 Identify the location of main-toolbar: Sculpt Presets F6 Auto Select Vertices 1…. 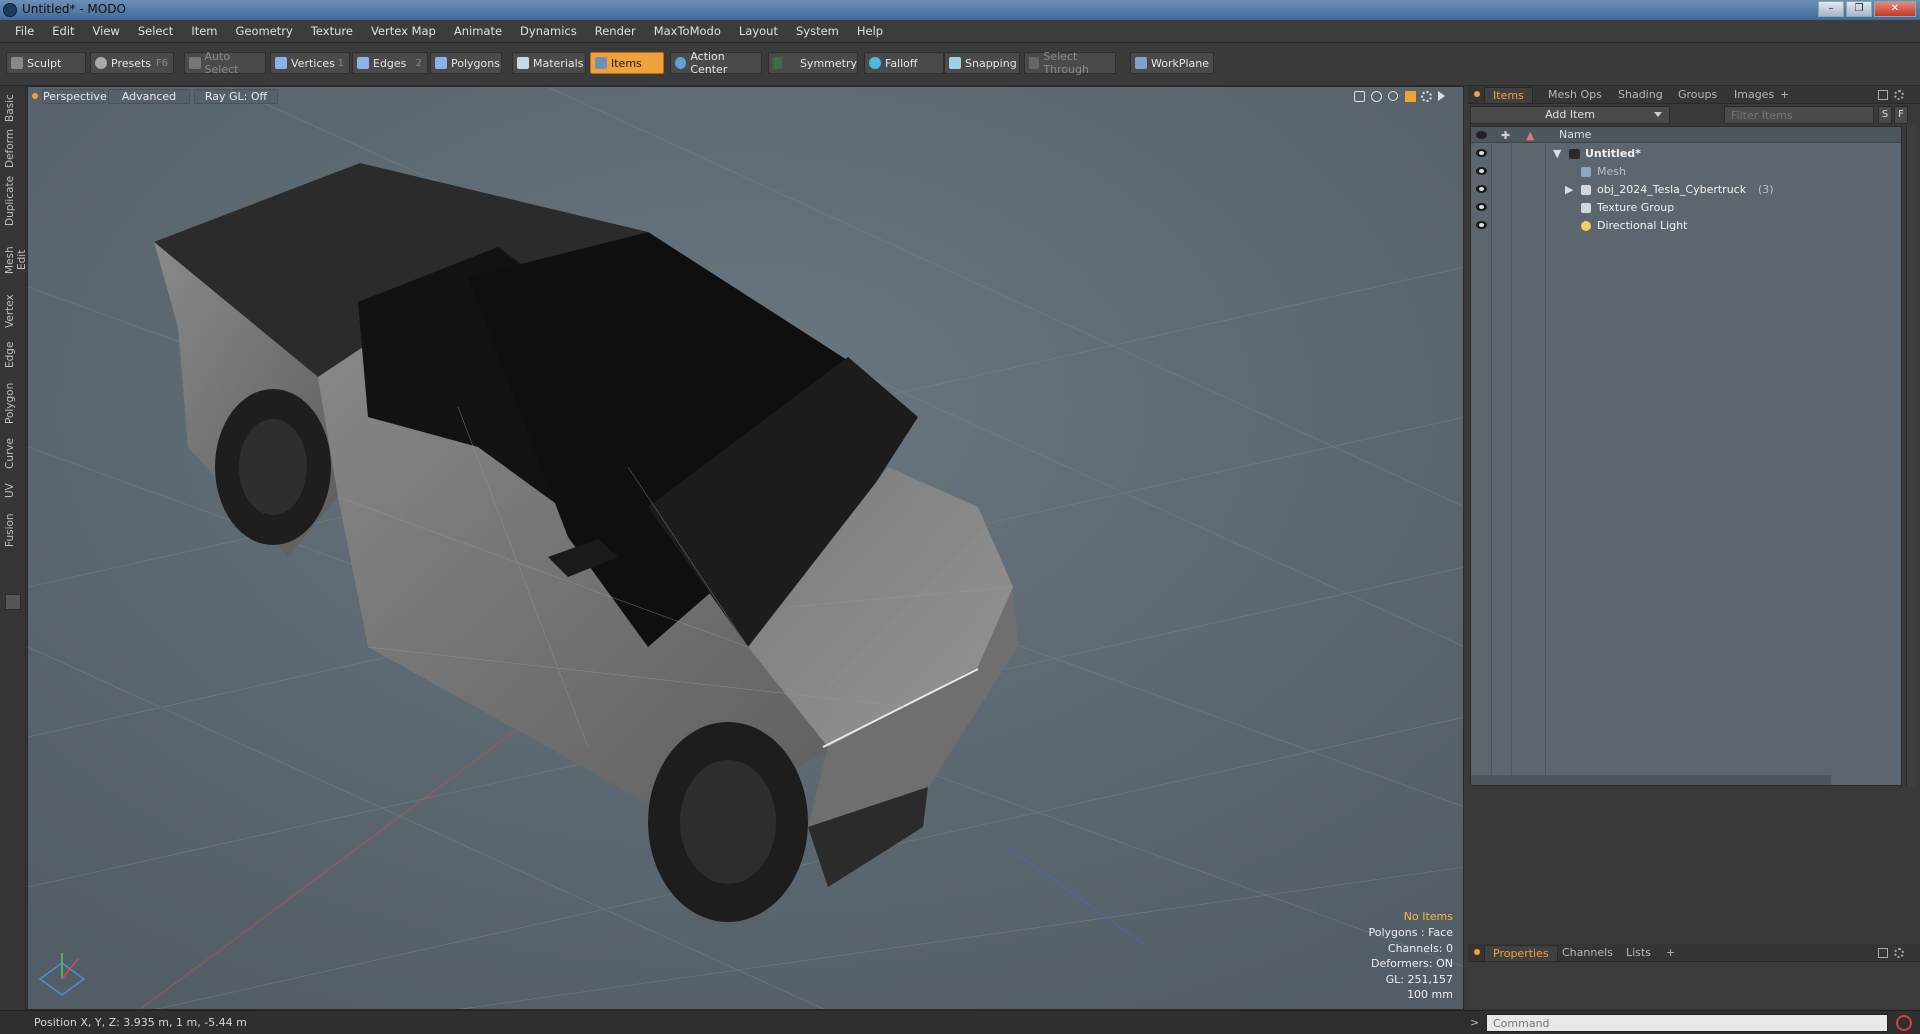
(960, 65).